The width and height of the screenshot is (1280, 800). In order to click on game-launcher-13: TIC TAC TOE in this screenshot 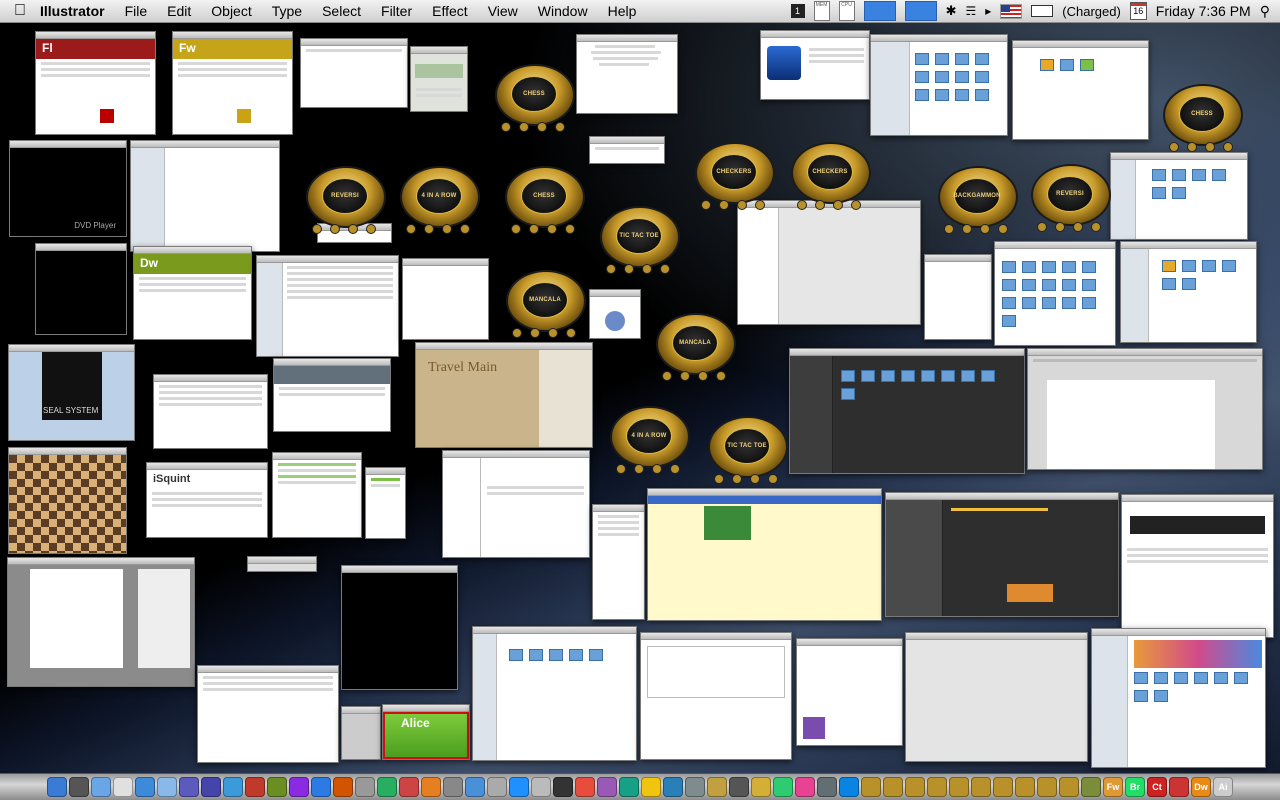, I will do `click(746, 450)`.